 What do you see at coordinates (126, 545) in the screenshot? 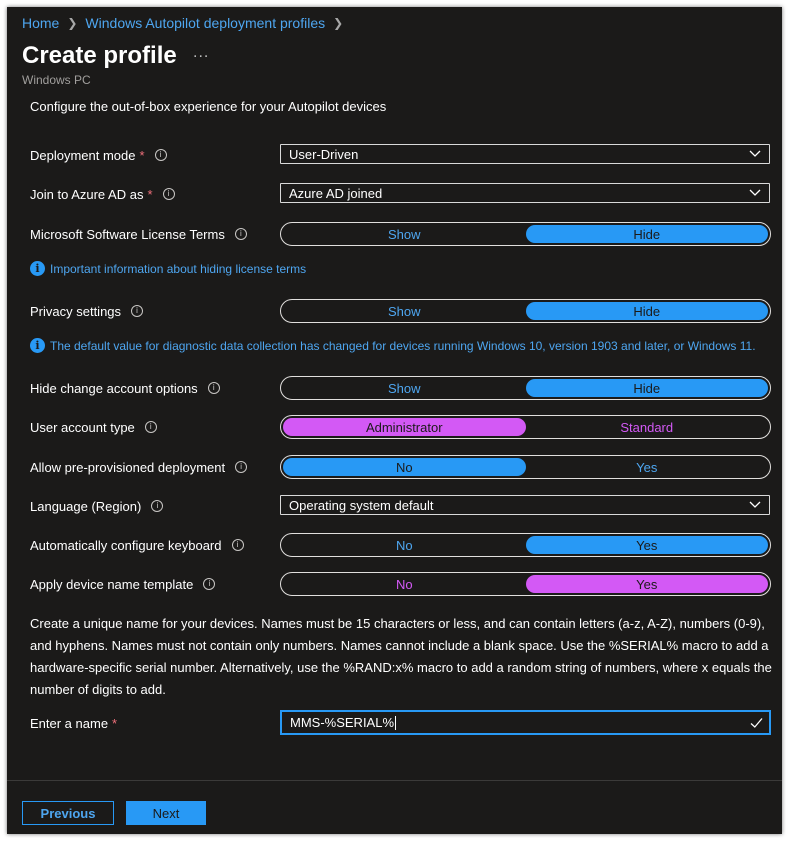
I see `auto-keyboard-label-text: Automatically configure keyboard` at bounding box center [126, 545].